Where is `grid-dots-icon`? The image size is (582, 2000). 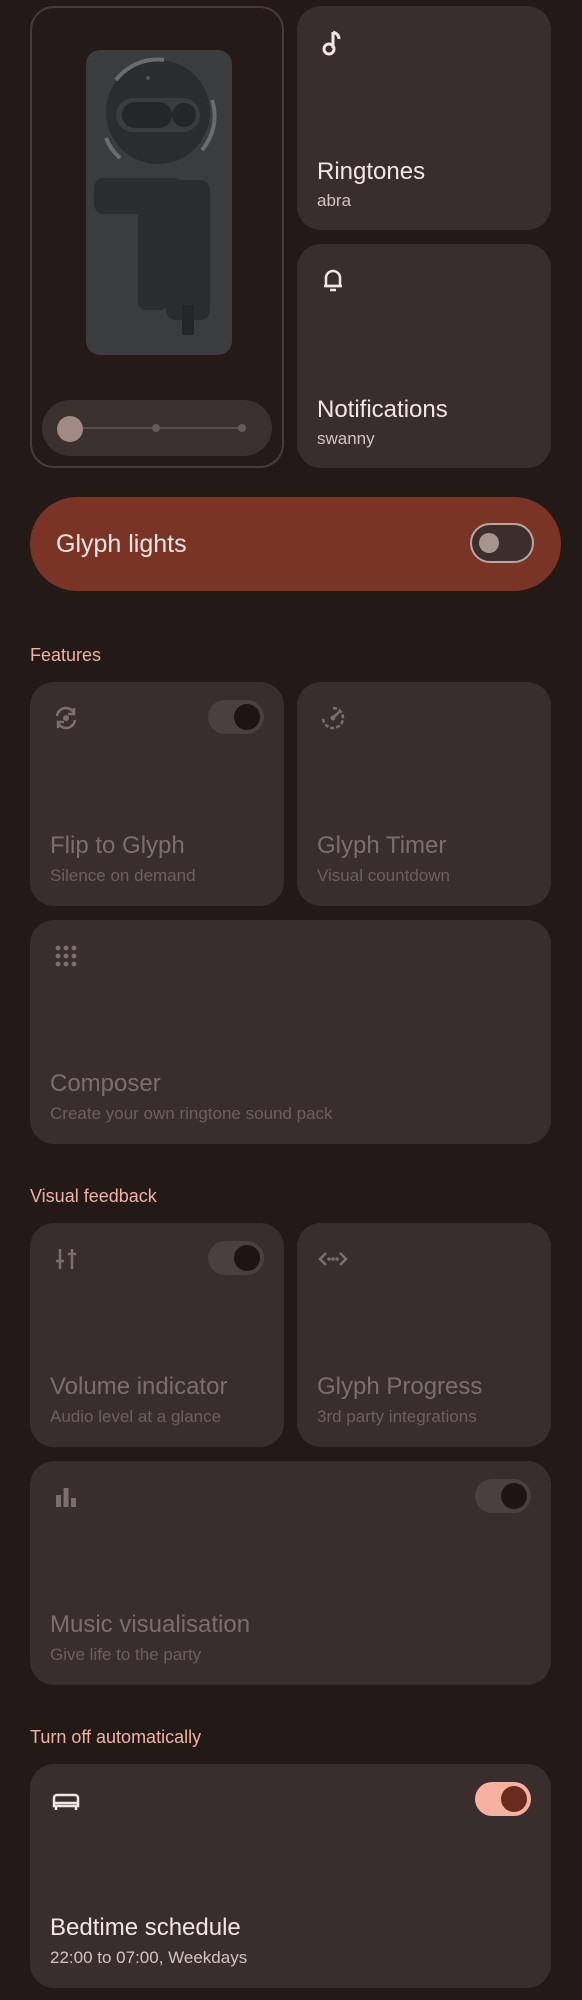 grid-dots-icon is located at coordinates (66, 956).